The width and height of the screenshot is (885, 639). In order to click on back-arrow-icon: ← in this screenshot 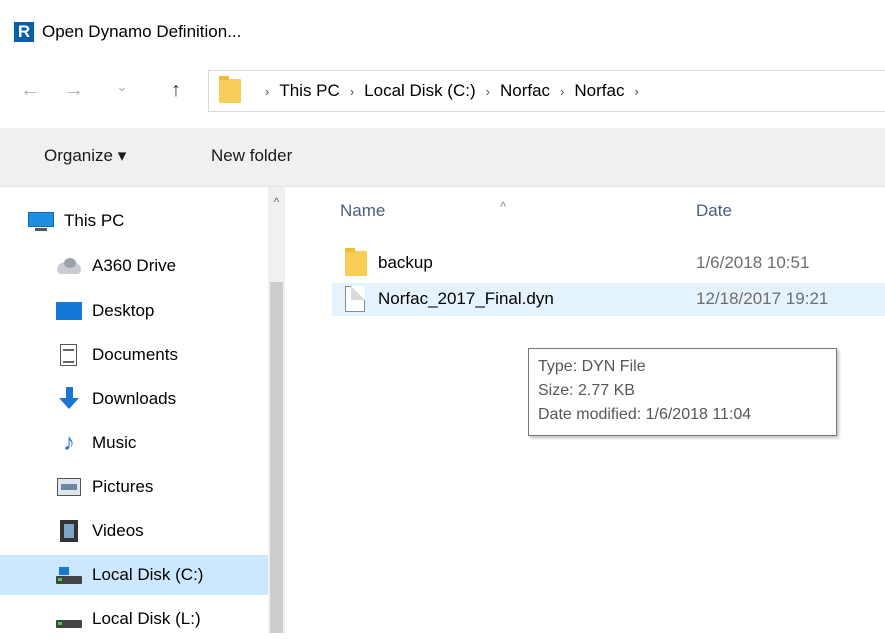, I will do `click(30, 90)`.